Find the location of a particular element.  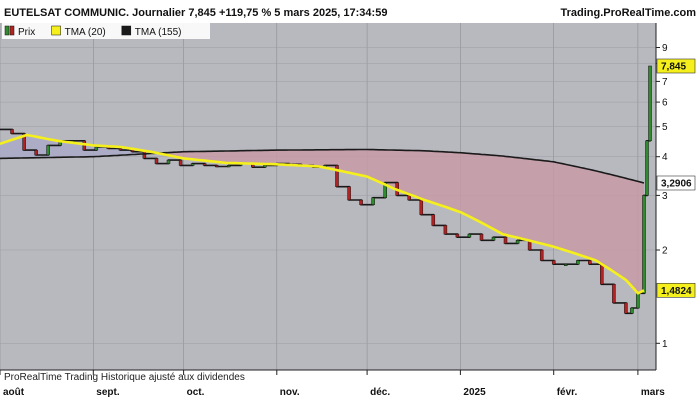

x-tick-label: mars is located at coordinates (653, 392).